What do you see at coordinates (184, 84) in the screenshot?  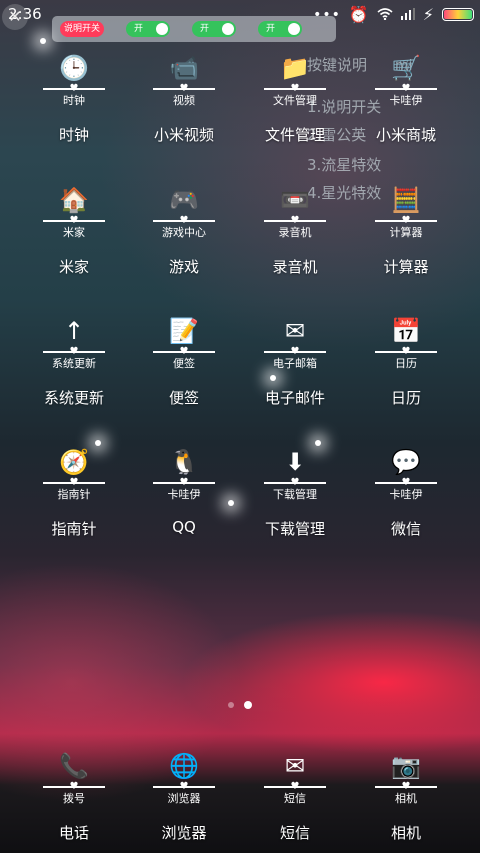 I see `video-icon: 📹 ♥ 视频` at bounding box center [184, 84].